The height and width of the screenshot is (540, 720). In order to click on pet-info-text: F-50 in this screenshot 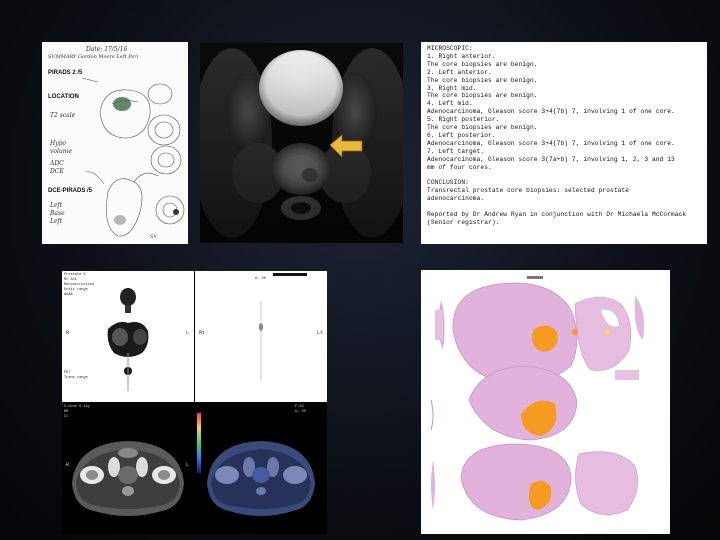, I will do `click(299, 407)`.